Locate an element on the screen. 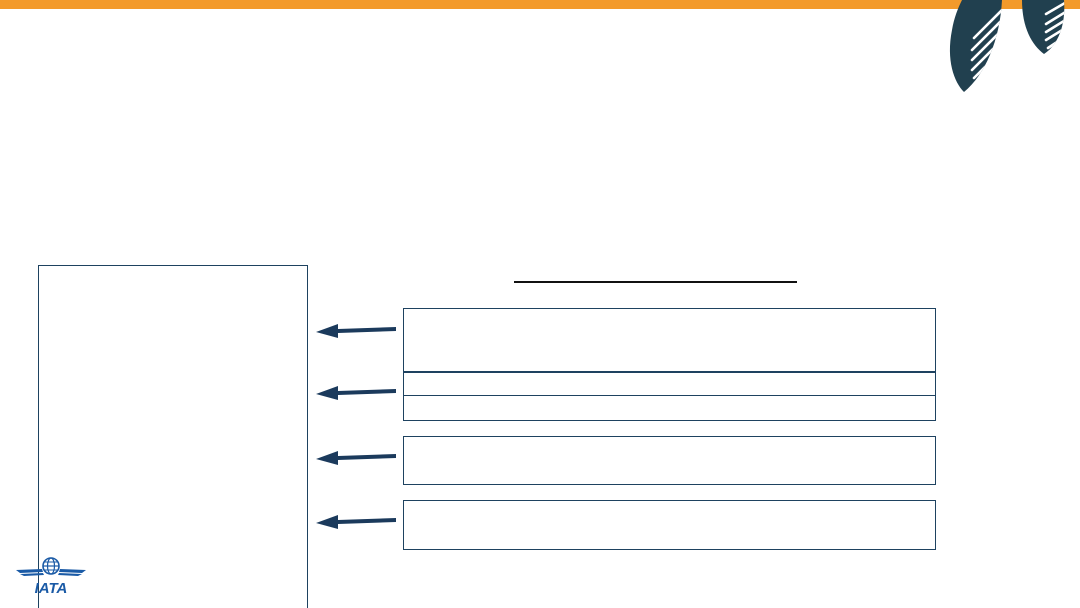 The width and height of the screenshot is (1080, 608). top-accent-bar is located at coordinates (540, 4).